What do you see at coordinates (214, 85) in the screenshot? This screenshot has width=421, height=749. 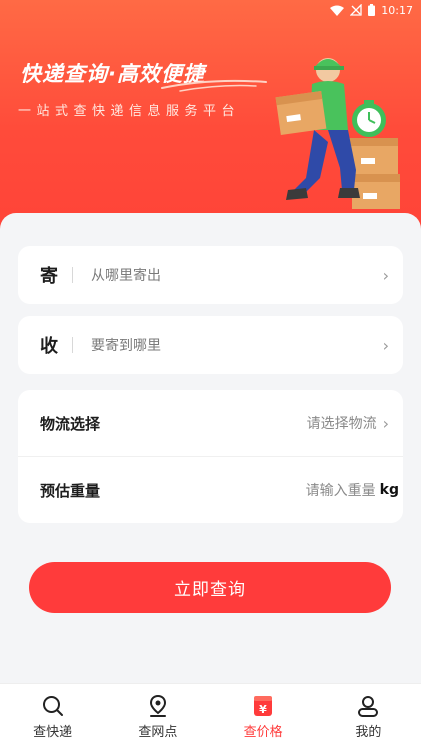 I see `swoosh-decoration` at bounding box center [214, 85].